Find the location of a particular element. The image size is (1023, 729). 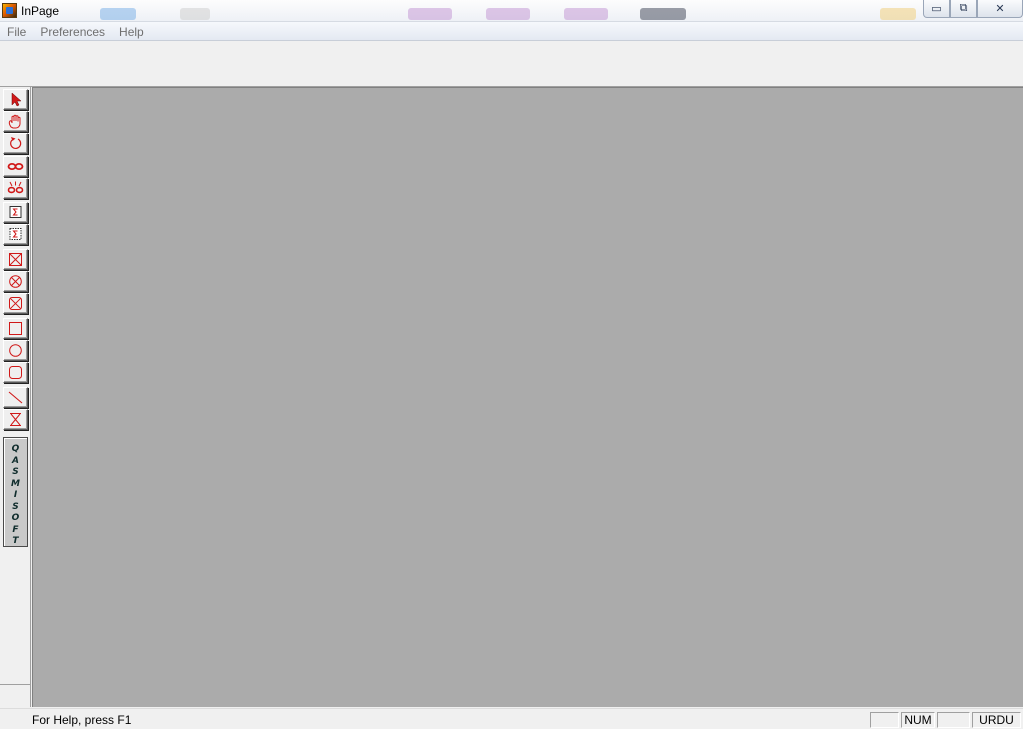

hourglass-icon is located at coordinates (15, 419).